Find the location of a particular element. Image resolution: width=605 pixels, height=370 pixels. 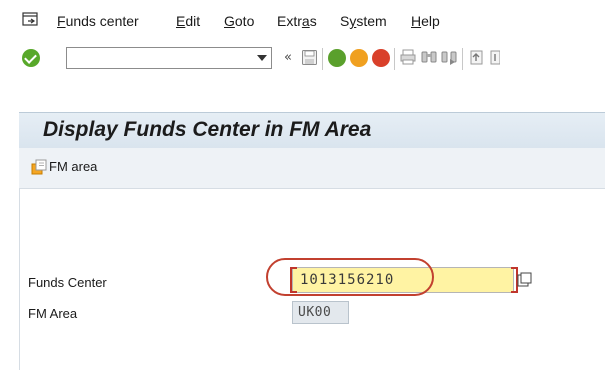

application-toolbar: FM area is located at coordinates (312, 168).